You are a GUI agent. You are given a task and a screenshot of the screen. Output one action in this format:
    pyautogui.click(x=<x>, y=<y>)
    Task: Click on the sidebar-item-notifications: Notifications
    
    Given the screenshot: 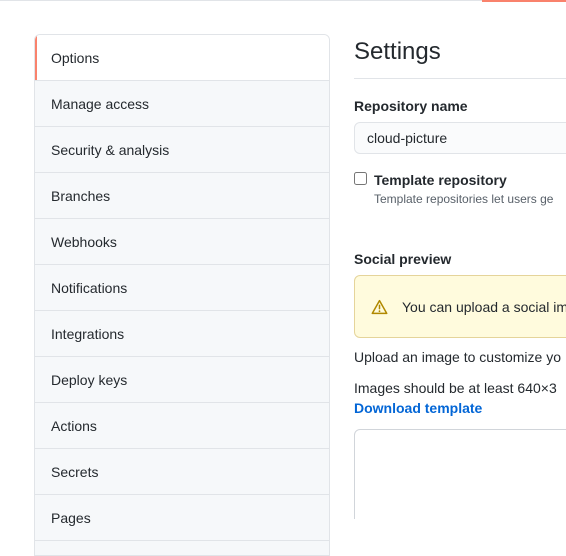 What is the action you would take?
    pyautogui.click(x=182, y=288)
    